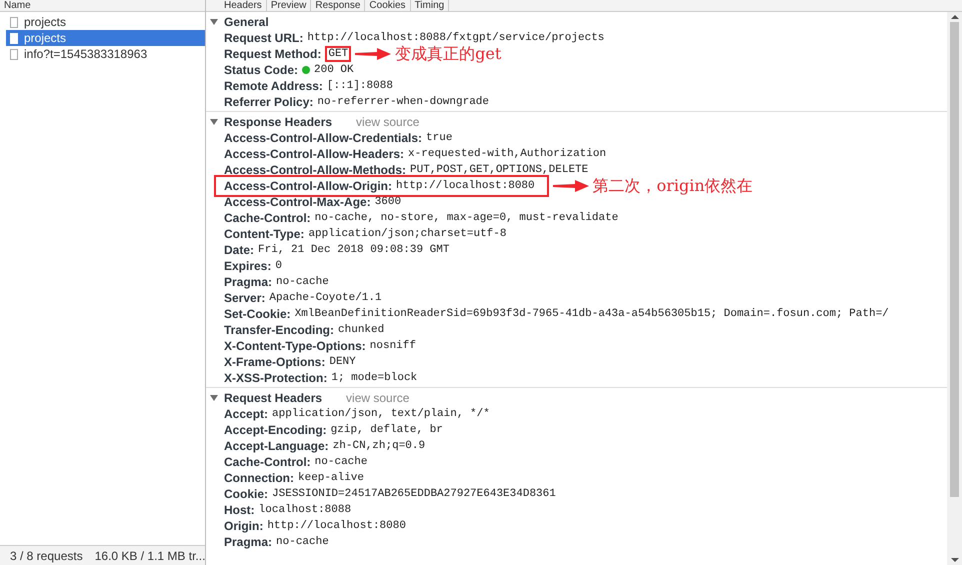  Describe the element at coordinates (273, 86) in the screenshot. I see `header-name: Remote Address:` at that location.